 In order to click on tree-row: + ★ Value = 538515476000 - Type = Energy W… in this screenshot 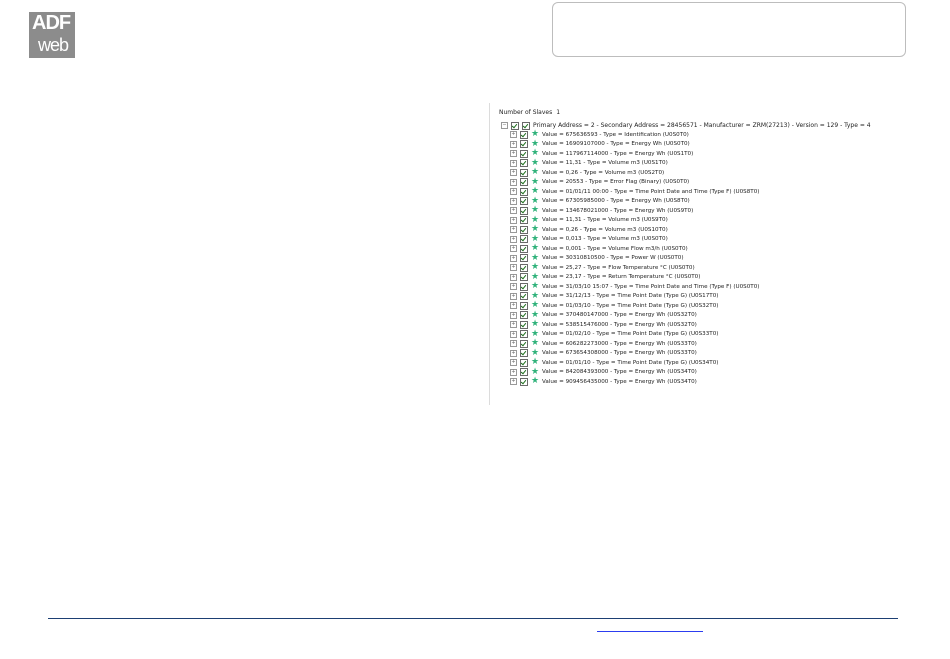, I will do `click(634, 325)`.